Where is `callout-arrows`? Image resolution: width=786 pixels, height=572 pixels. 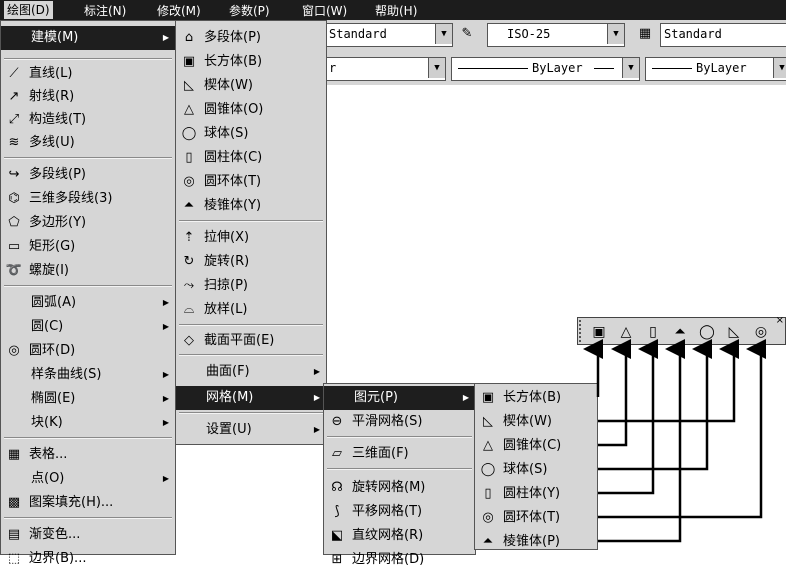 callout-arrows is located at coordinates (674, 441).